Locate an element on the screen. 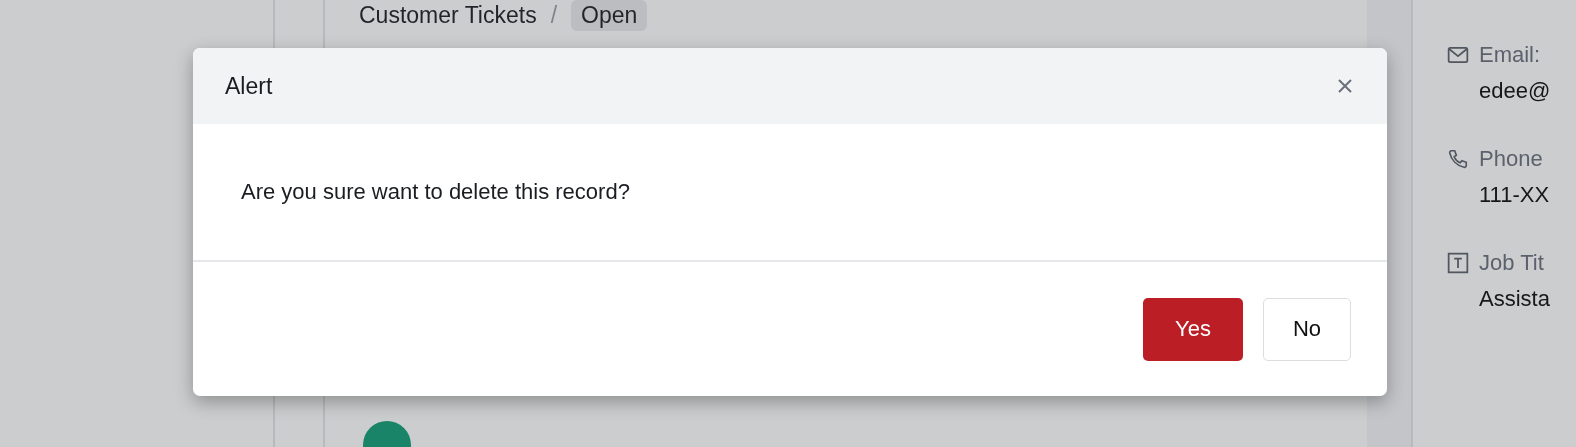 This screenshot has width=1576, height=447. breadcrumb-link: Customer Tickets is located at coordinates (448, 15).